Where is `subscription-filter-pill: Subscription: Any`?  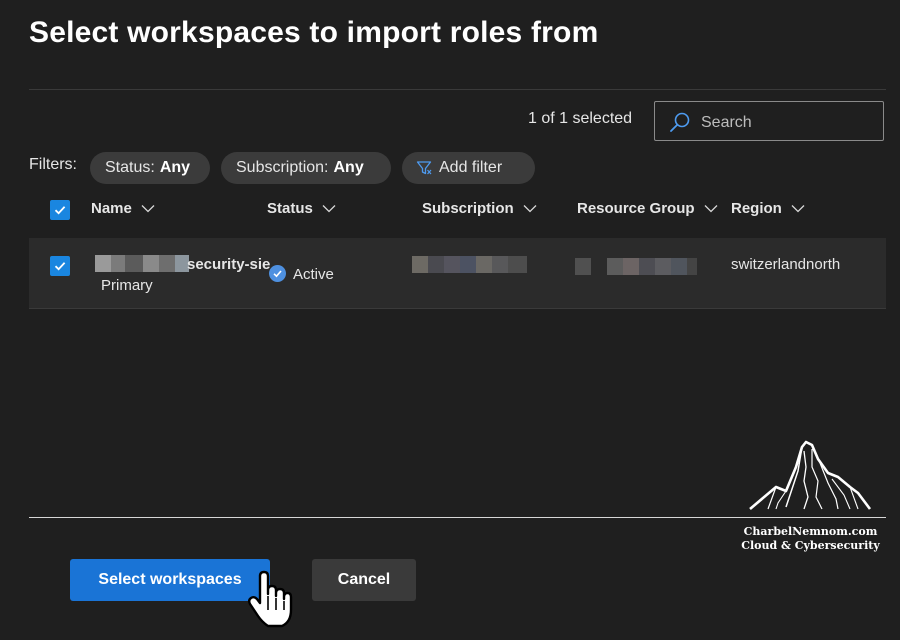 subscription-filter-pill: Subscription: Any is located at coordinates (306, 168).